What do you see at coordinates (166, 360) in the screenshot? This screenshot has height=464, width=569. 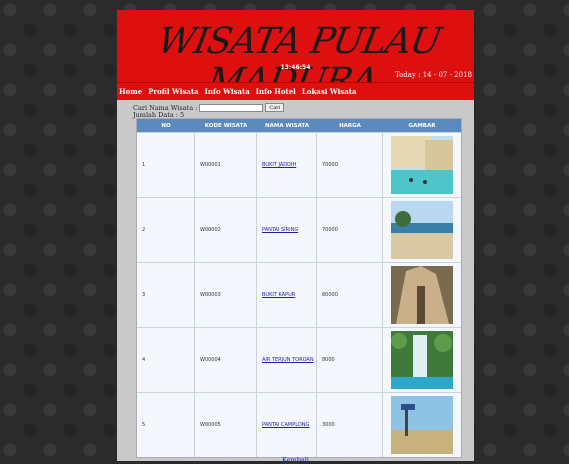 I see `cell-no: 4` at bounding box center [166, 360].